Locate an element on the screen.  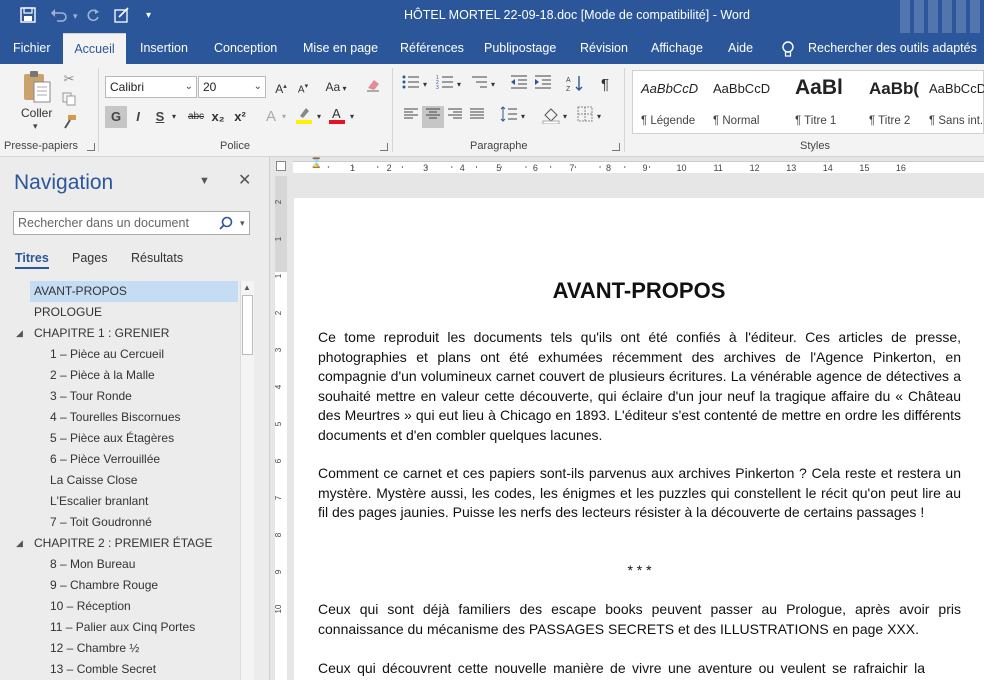
heading-item: La Caisse Close is located at coordinates (93, 480).